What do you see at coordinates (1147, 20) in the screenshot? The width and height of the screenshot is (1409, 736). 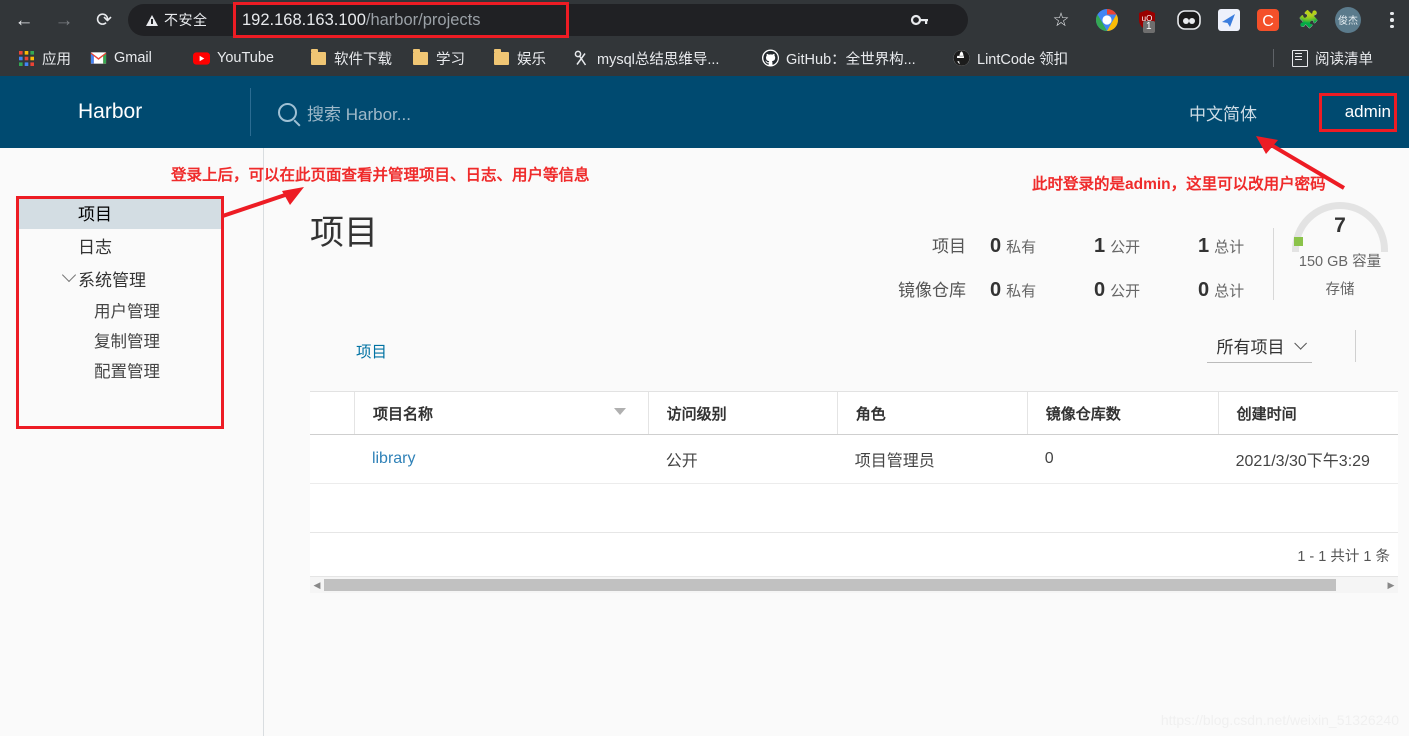 I see `extension-ublock-icon: uO 1` at bounding box center [1147, 20].